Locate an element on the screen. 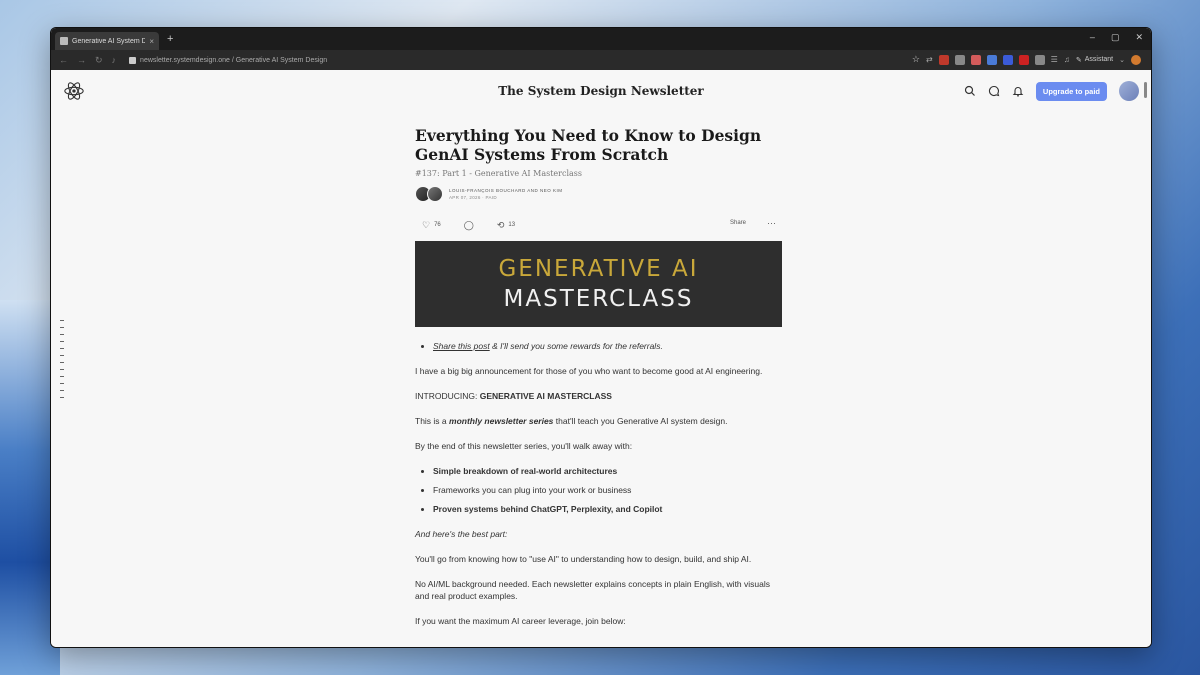 Image resolution: width=1200 pixels, height=675 pixels. text-span: This is a is located at coordinates (432, 421).